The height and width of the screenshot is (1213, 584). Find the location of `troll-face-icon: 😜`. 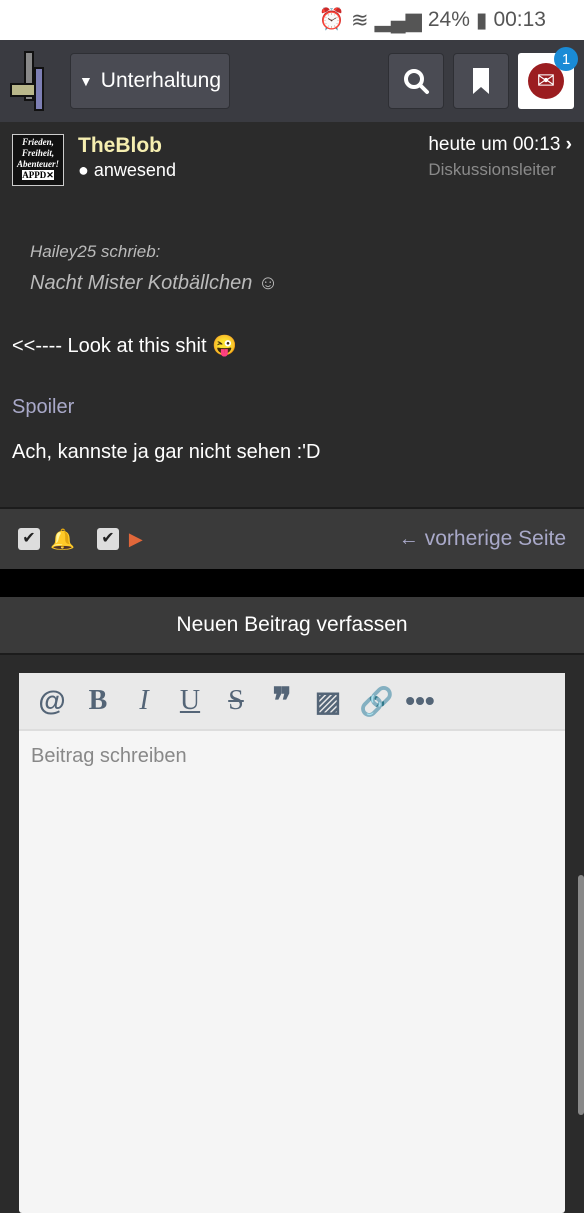

troll-face-icon: 😜 is located at coordinates (224, 346).